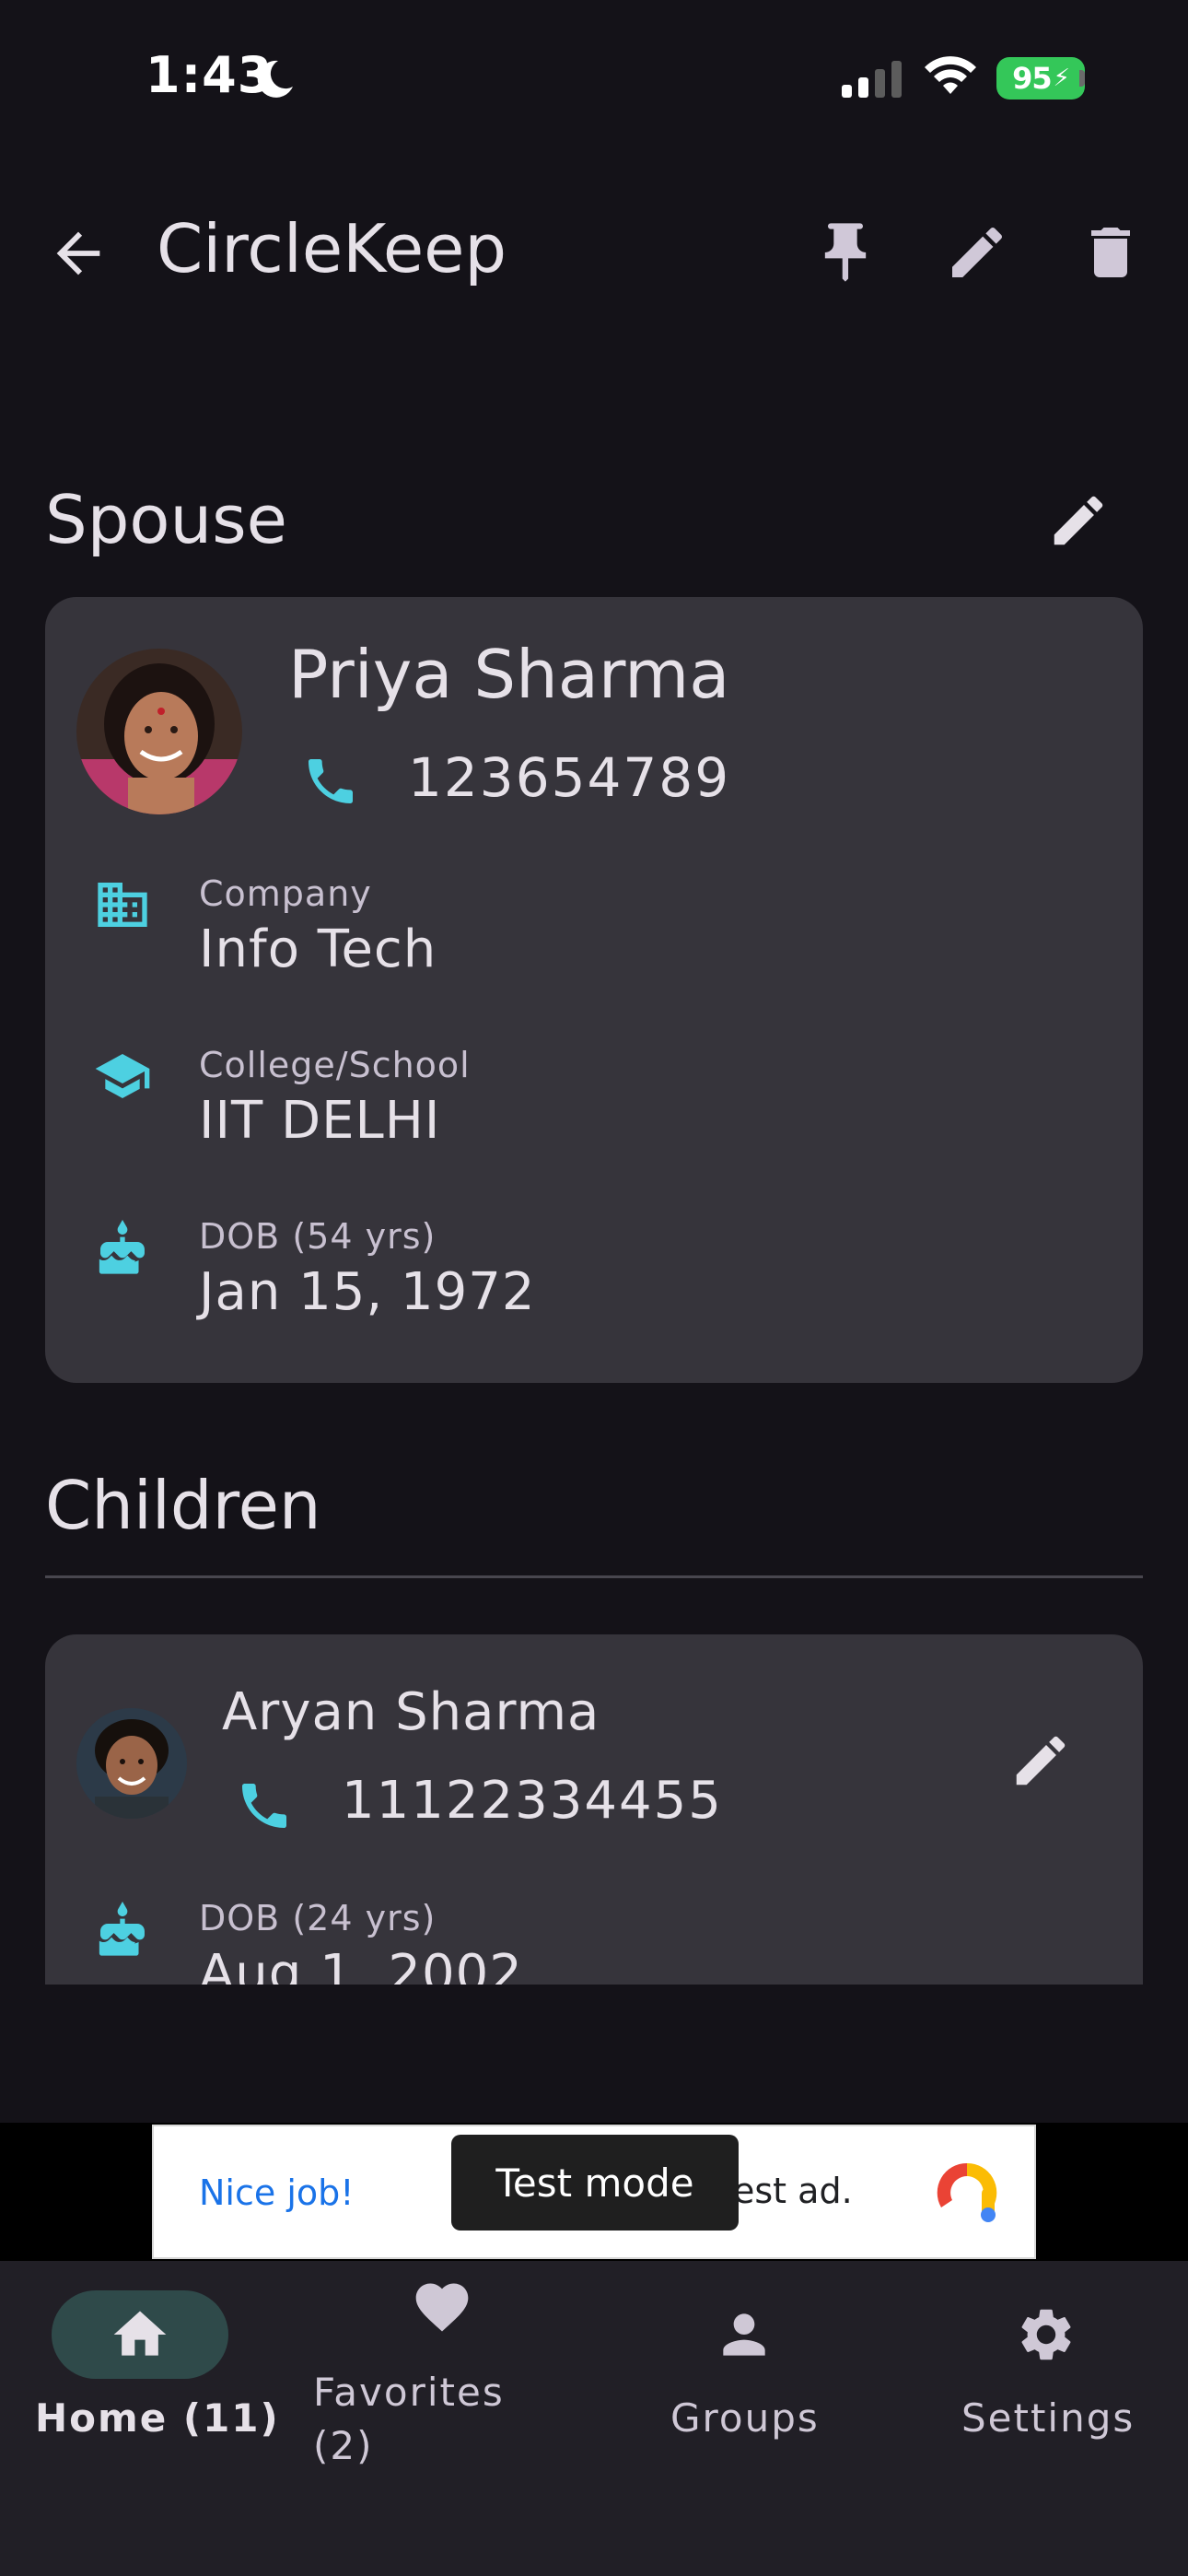 The width and height of the screenshot is (1188, 2576). I want to click on gear-icon, so click(1046, 2334).